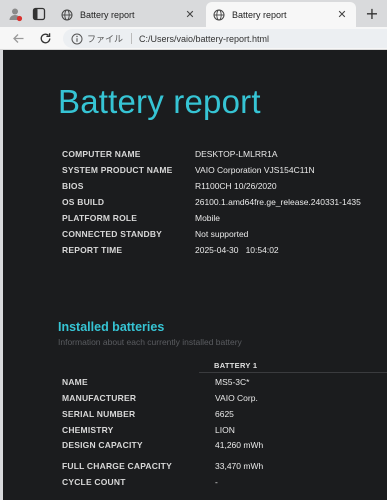 The height and width of the screenshot is (500, 387). I want to click on battery-key: DESIGN CAPACITY, so click(102, 445).